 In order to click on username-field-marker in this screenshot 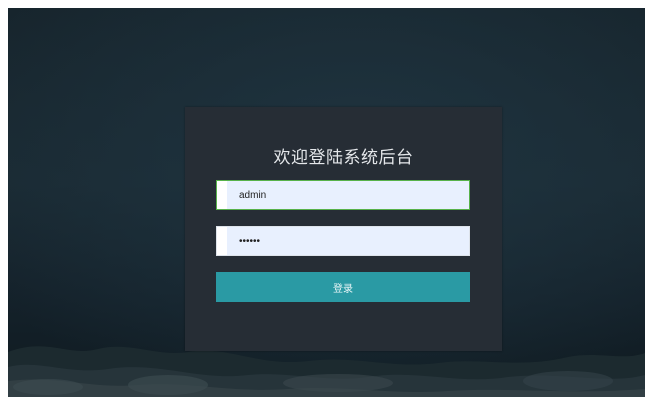, I will do `click(222, 195)`.